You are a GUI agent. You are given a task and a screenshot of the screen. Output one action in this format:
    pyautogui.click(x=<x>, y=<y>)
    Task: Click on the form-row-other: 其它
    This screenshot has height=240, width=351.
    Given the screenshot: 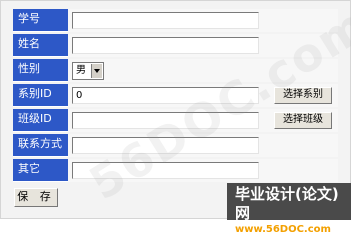 What is the action you would take?
    pyautogui.click(x=175, y=170)
    